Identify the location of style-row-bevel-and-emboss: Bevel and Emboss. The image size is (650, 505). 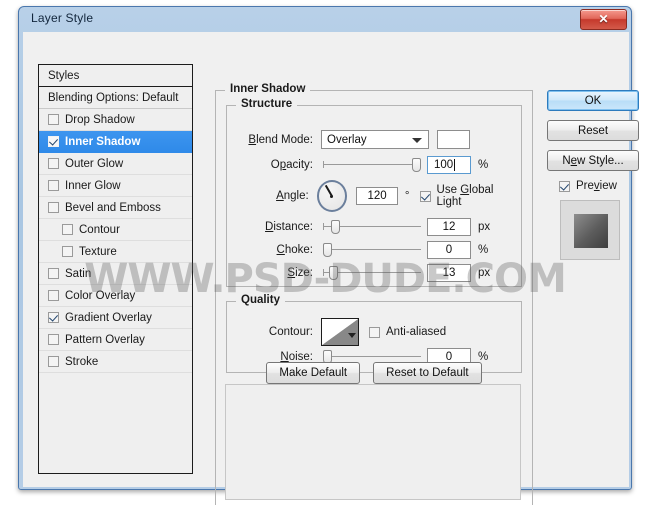
(115, 208).